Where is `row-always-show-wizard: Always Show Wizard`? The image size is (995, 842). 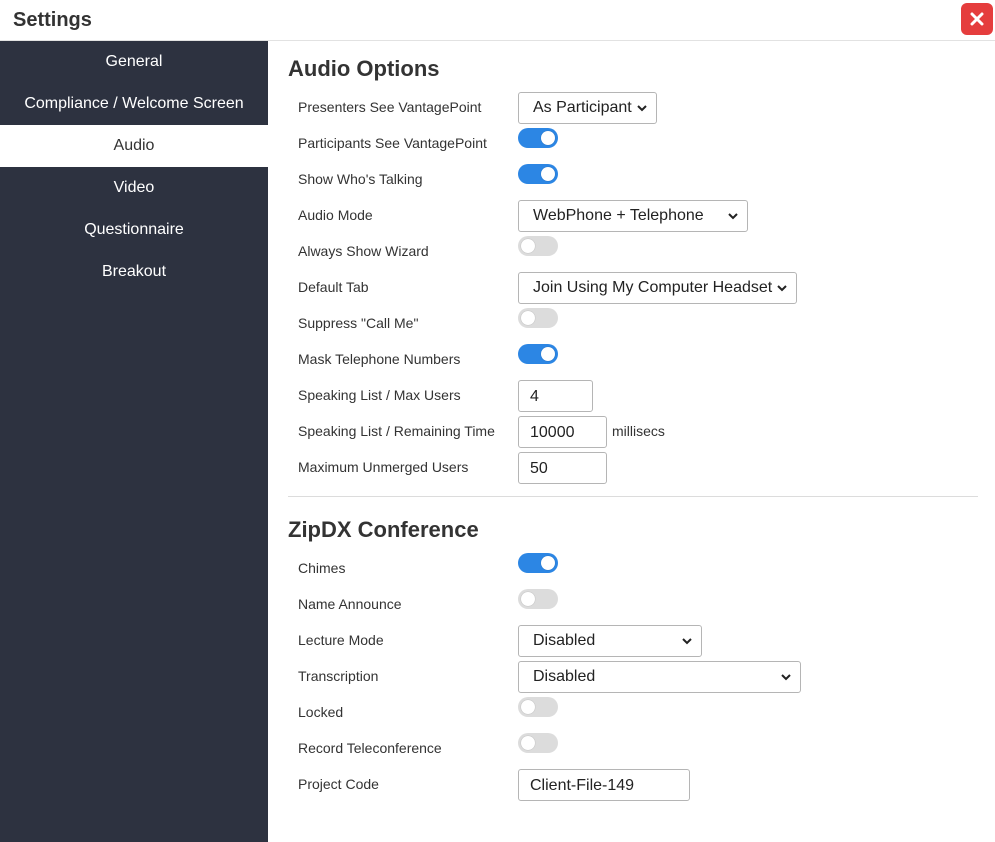
row-always-show-wizard: Always Show Wizard is located at coordinates (643, 252).